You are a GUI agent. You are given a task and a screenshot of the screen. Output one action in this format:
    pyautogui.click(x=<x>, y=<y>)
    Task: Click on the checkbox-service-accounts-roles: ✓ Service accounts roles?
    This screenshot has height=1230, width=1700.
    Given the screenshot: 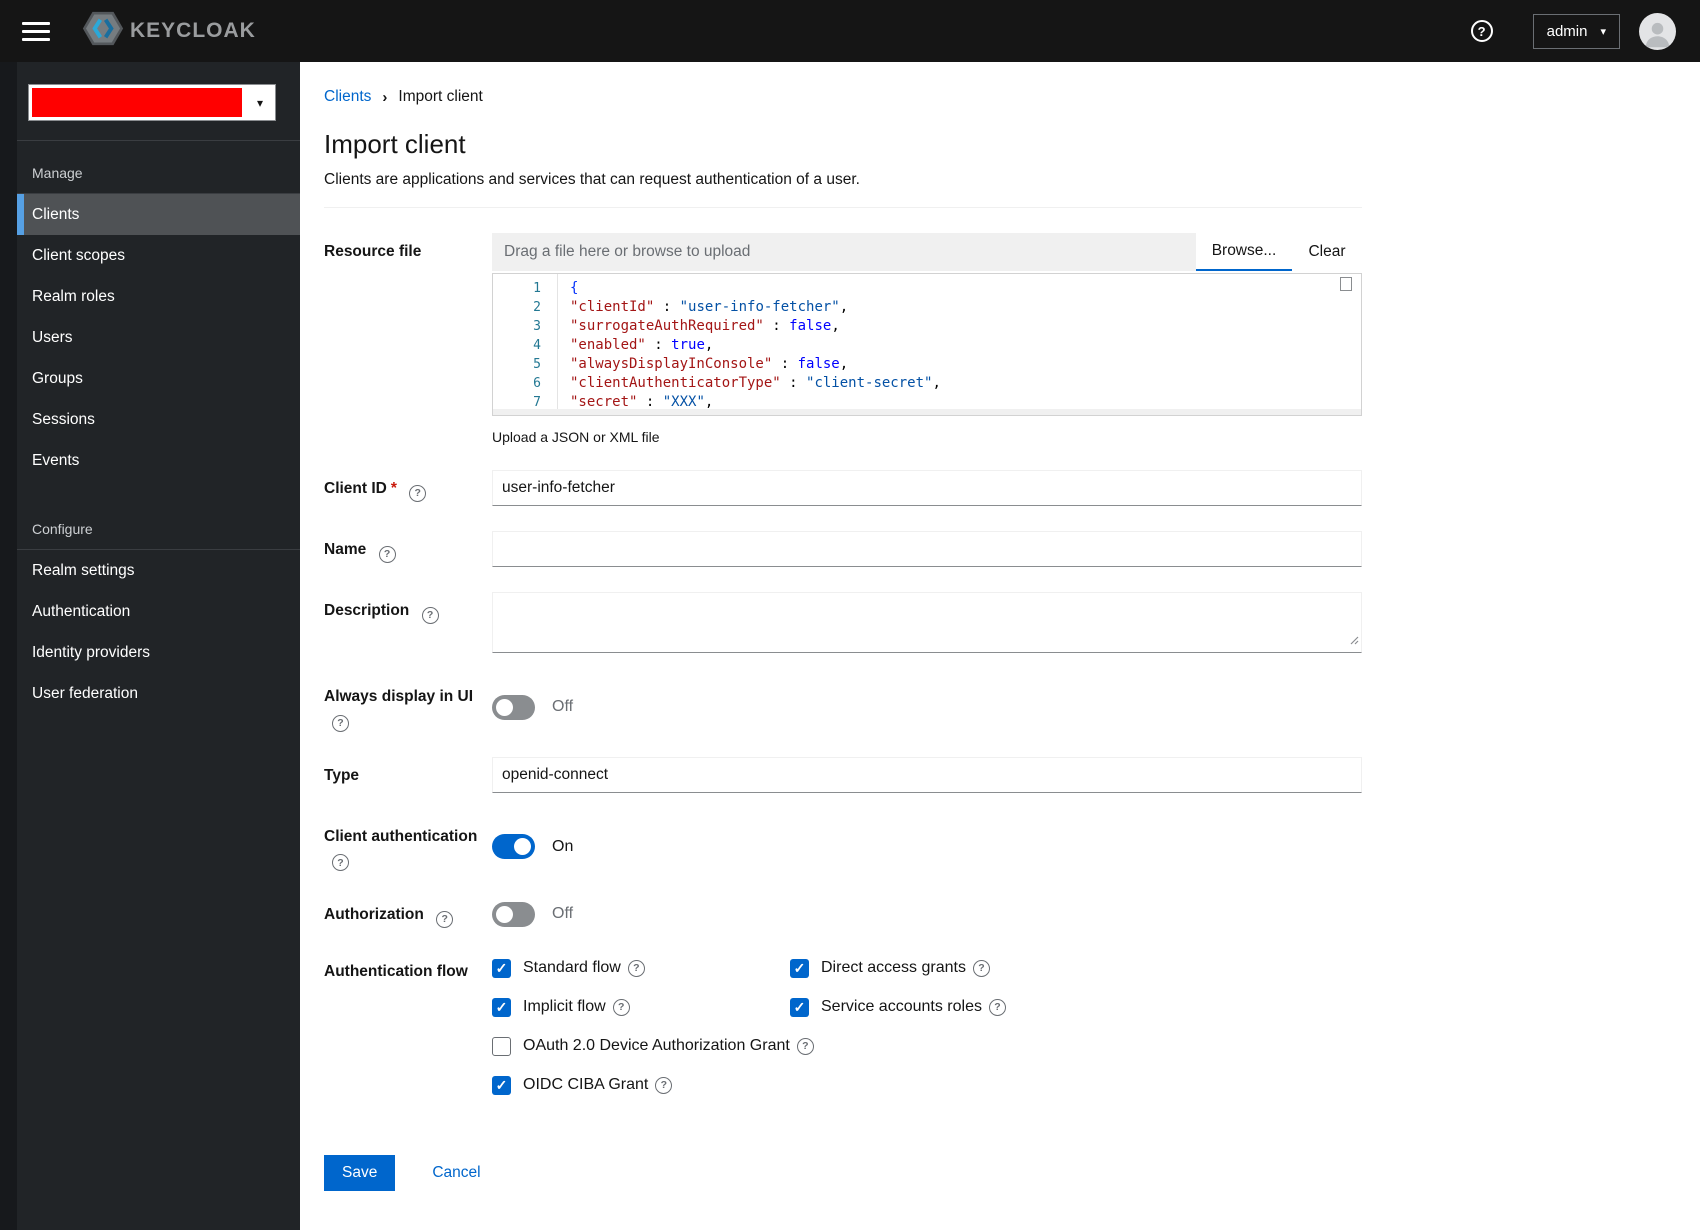 What is the action you would take?
    pyautogui.click(x=1076, y=1007)
    